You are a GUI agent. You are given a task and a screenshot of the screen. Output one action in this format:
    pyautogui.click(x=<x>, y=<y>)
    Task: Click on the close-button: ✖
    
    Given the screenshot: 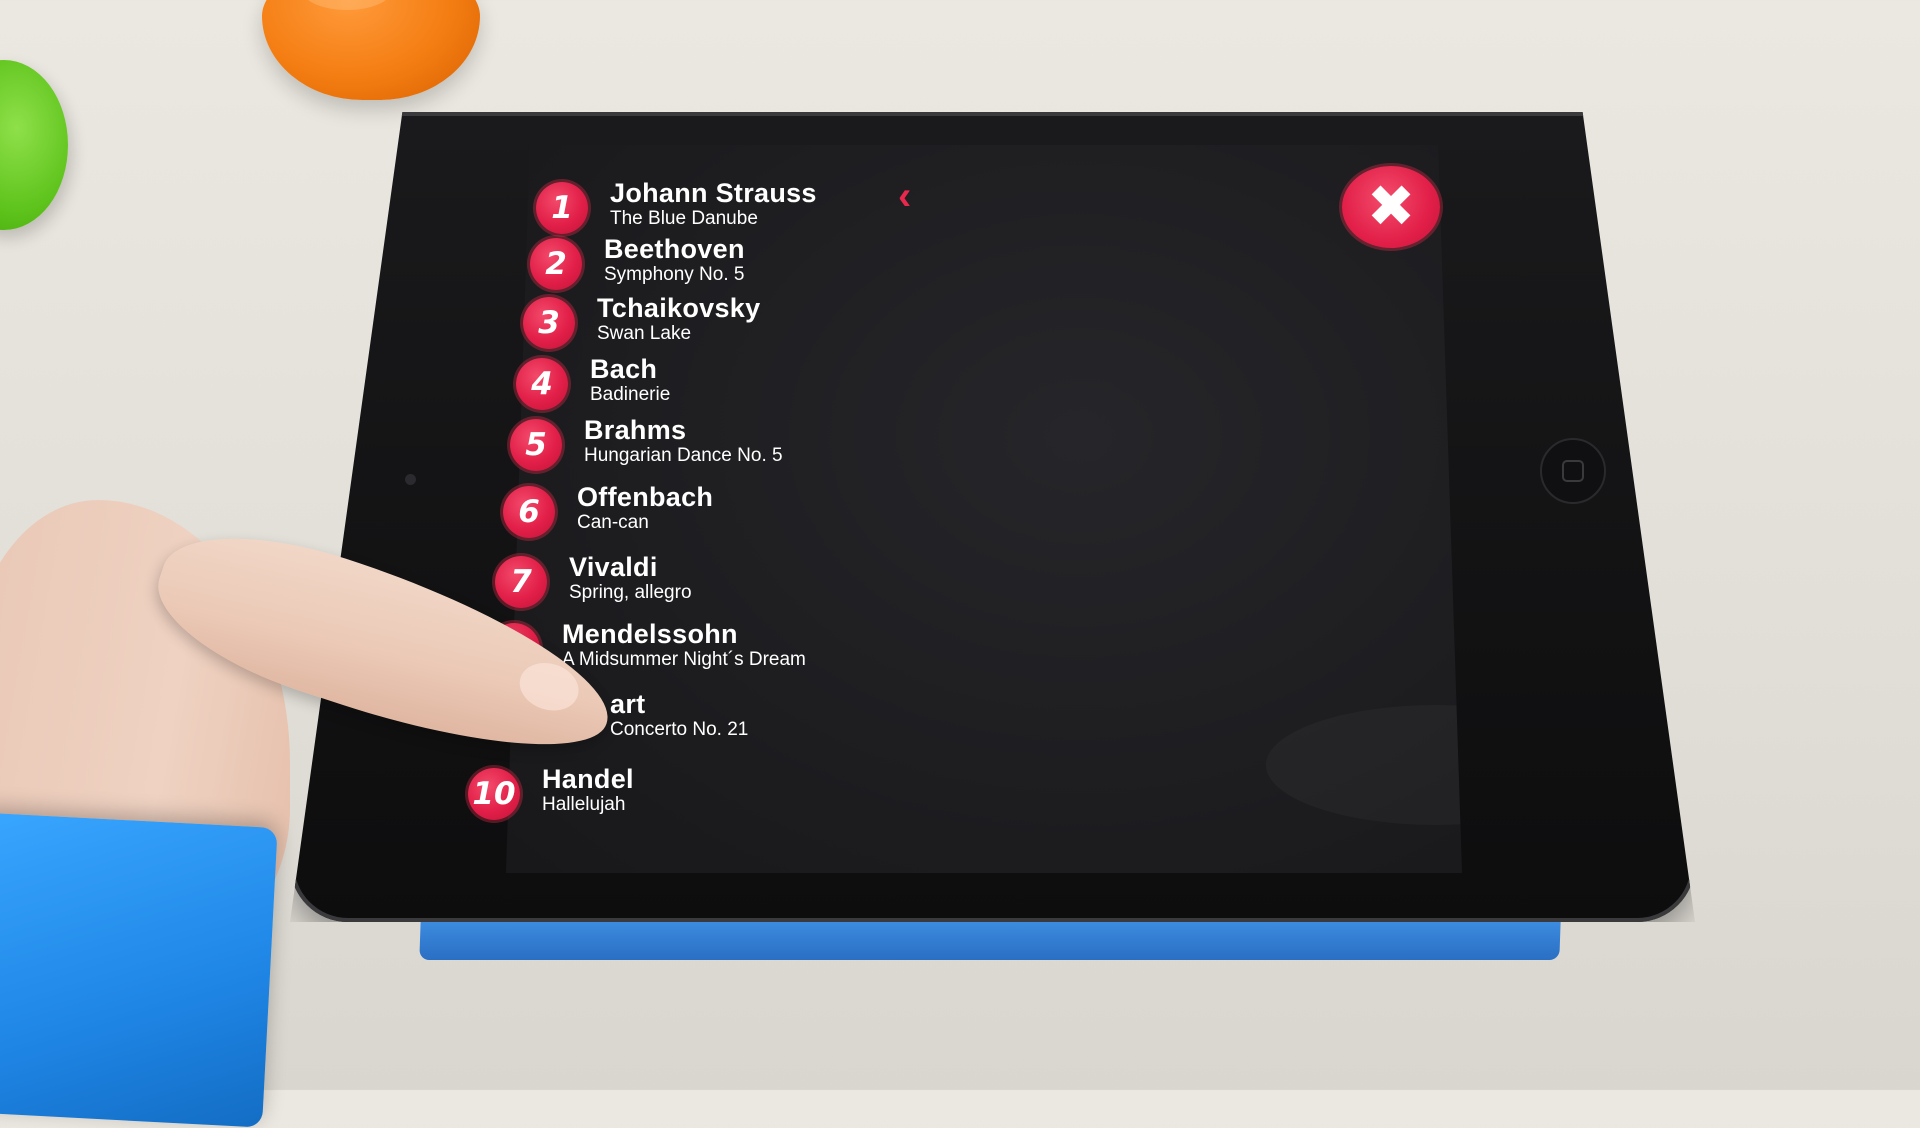 What is the action you would take?
    pyautogui.click(x=1391, y=207)
    